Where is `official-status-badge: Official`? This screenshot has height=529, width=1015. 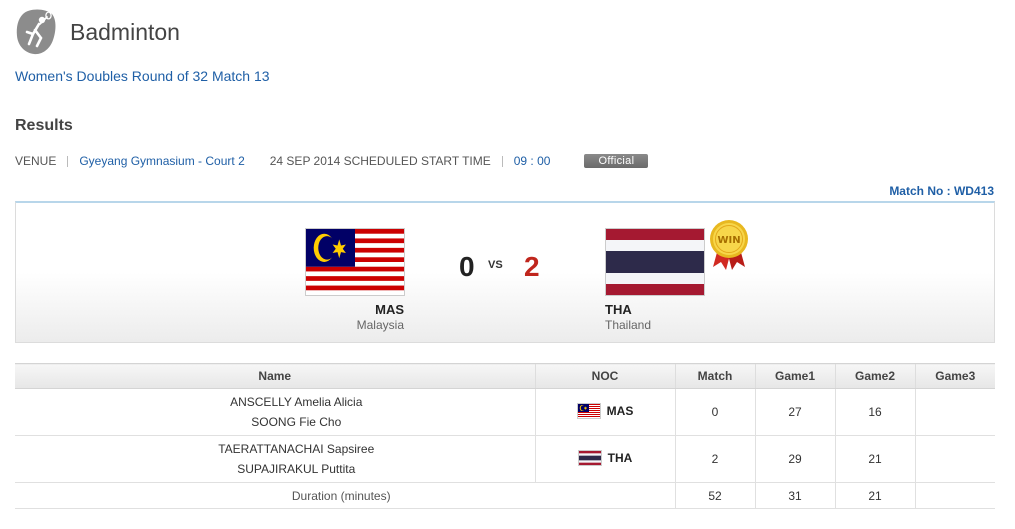
official-status-badge: Official is located at coordinates (616, 161).